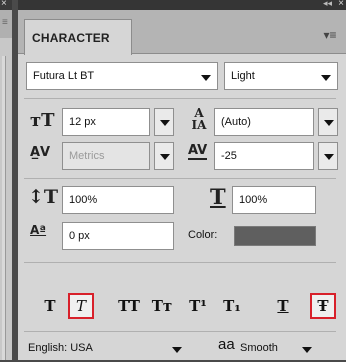 Image resolution: width=346 pixels, height=362 pixels. Describe the element at coordinates (199, 119) in the screenshot. I see `leading-icon: A IA` at that location.